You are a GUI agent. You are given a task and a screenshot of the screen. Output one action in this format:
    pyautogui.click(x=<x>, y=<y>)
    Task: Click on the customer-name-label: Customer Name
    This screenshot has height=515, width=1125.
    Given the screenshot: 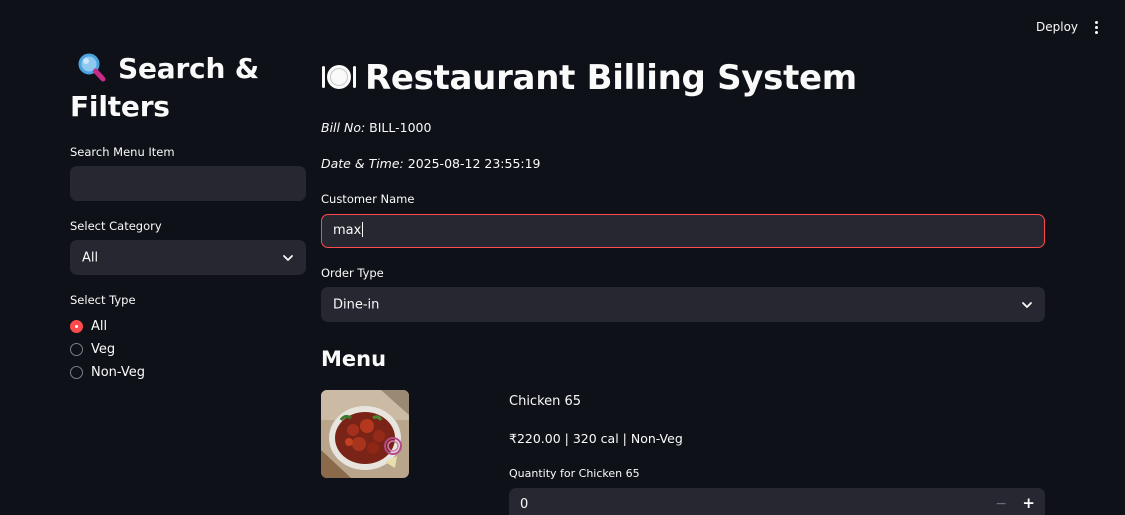 What is the action you would take?
    pyautogui.click(x=368, y=199)
    